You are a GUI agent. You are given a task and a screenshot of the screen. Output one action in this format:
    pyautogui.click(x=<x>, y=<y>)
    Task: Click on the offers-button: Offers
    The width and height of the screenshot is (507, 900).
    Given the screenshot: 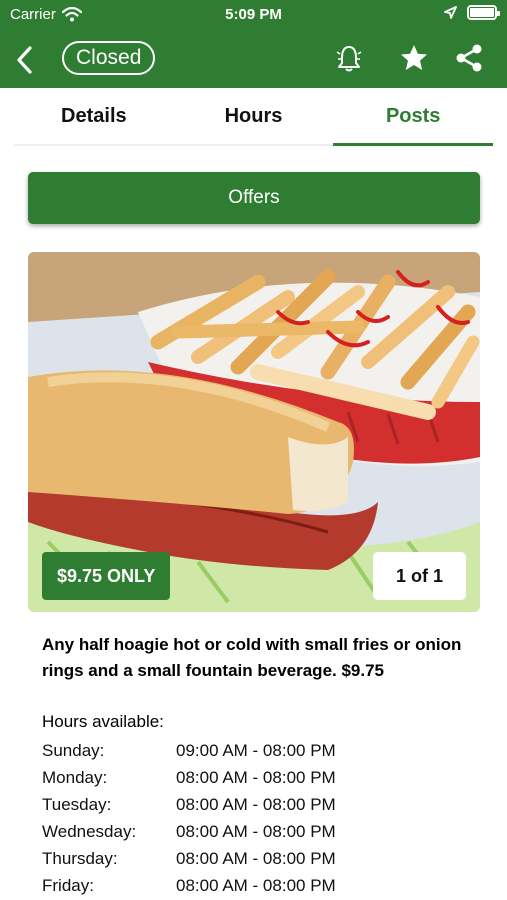 What is the action you would take?
    pyautogui.click(x=254, y=198)
    